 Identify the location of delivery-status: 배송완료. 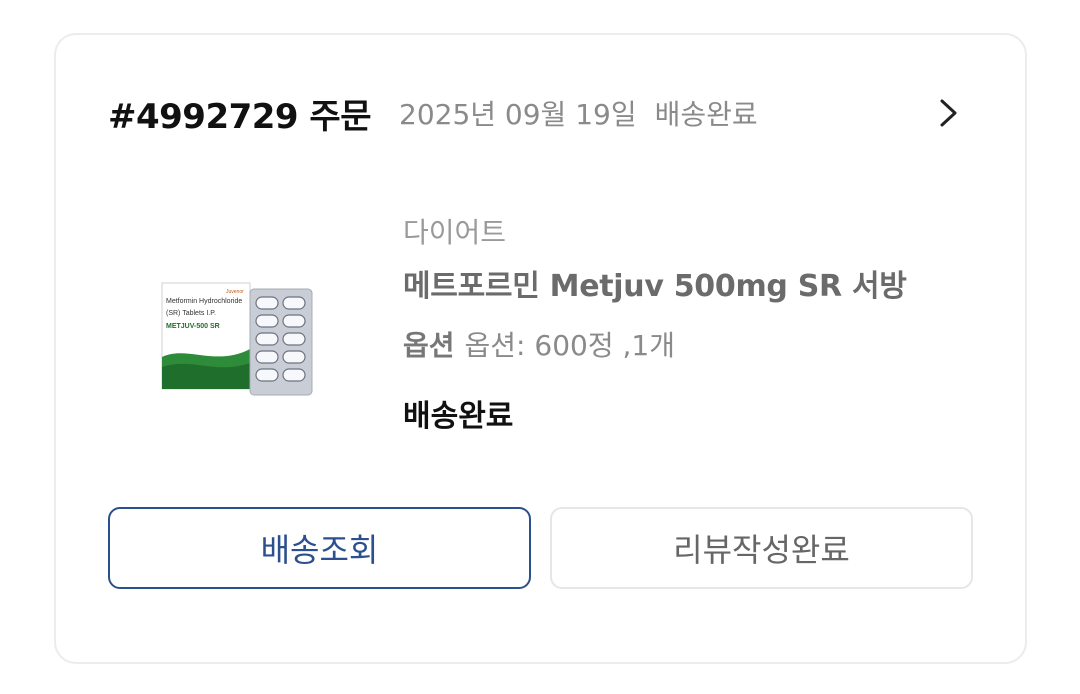
(458, 416).